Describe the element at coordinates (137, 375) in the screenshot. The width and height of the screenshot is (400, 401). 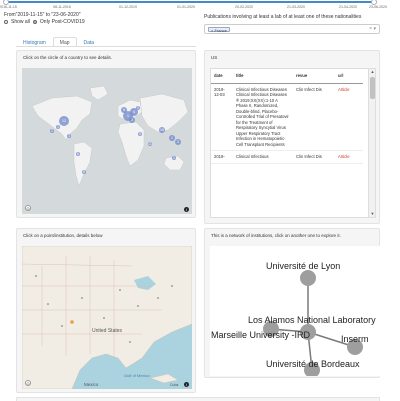
I see `place-label: Gulf of Mexico` at that location.